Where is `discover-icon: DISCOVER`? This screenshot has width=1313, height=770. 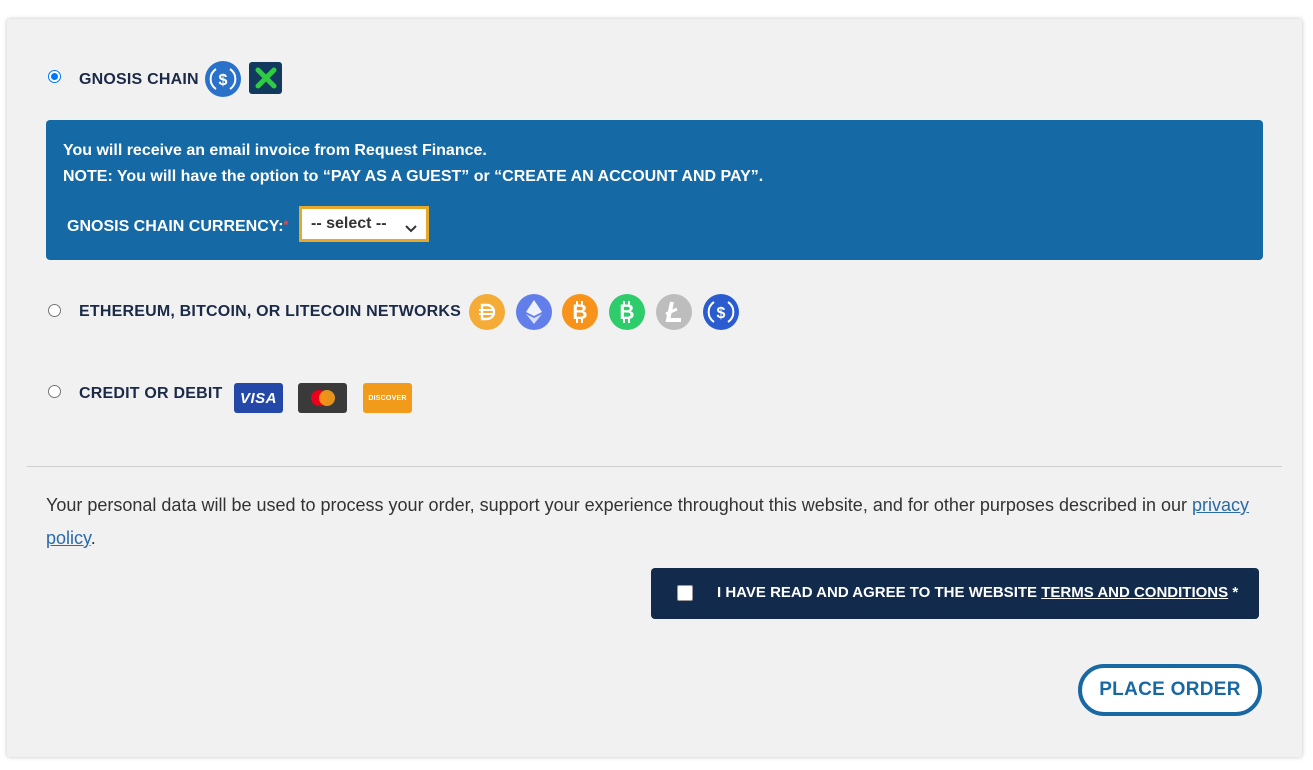 discover-icon: DISCOVER is located at coordinates (387, 398).